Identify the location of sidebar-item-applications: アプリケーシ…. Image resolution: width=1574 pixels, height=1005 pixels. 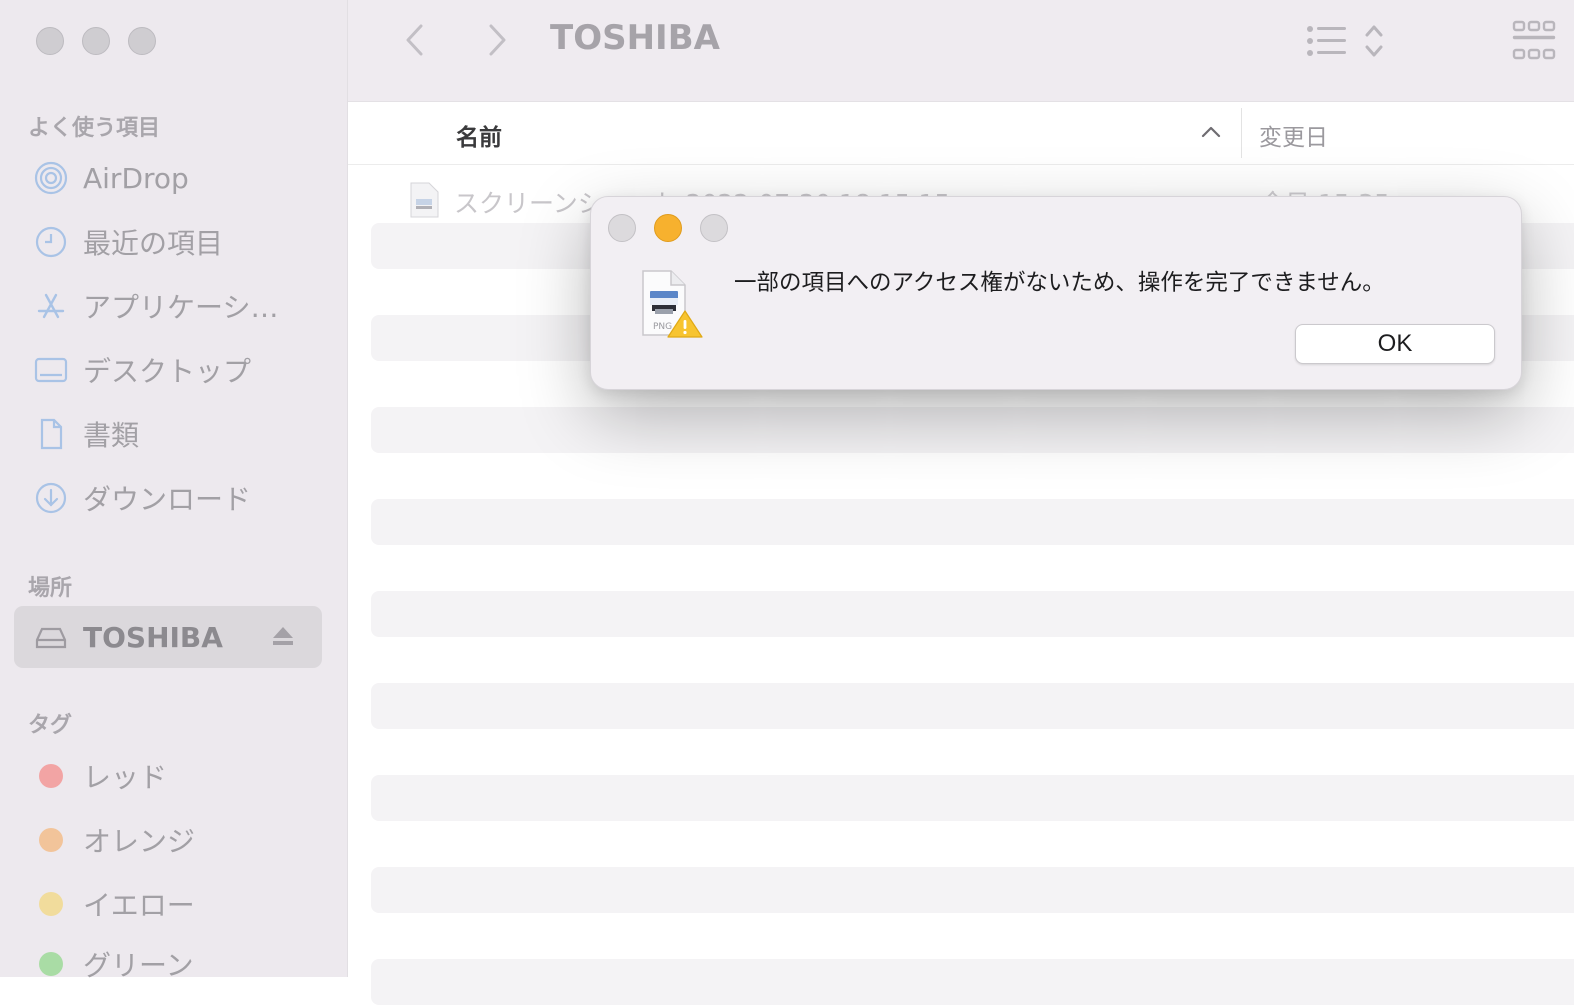
(168, 306).